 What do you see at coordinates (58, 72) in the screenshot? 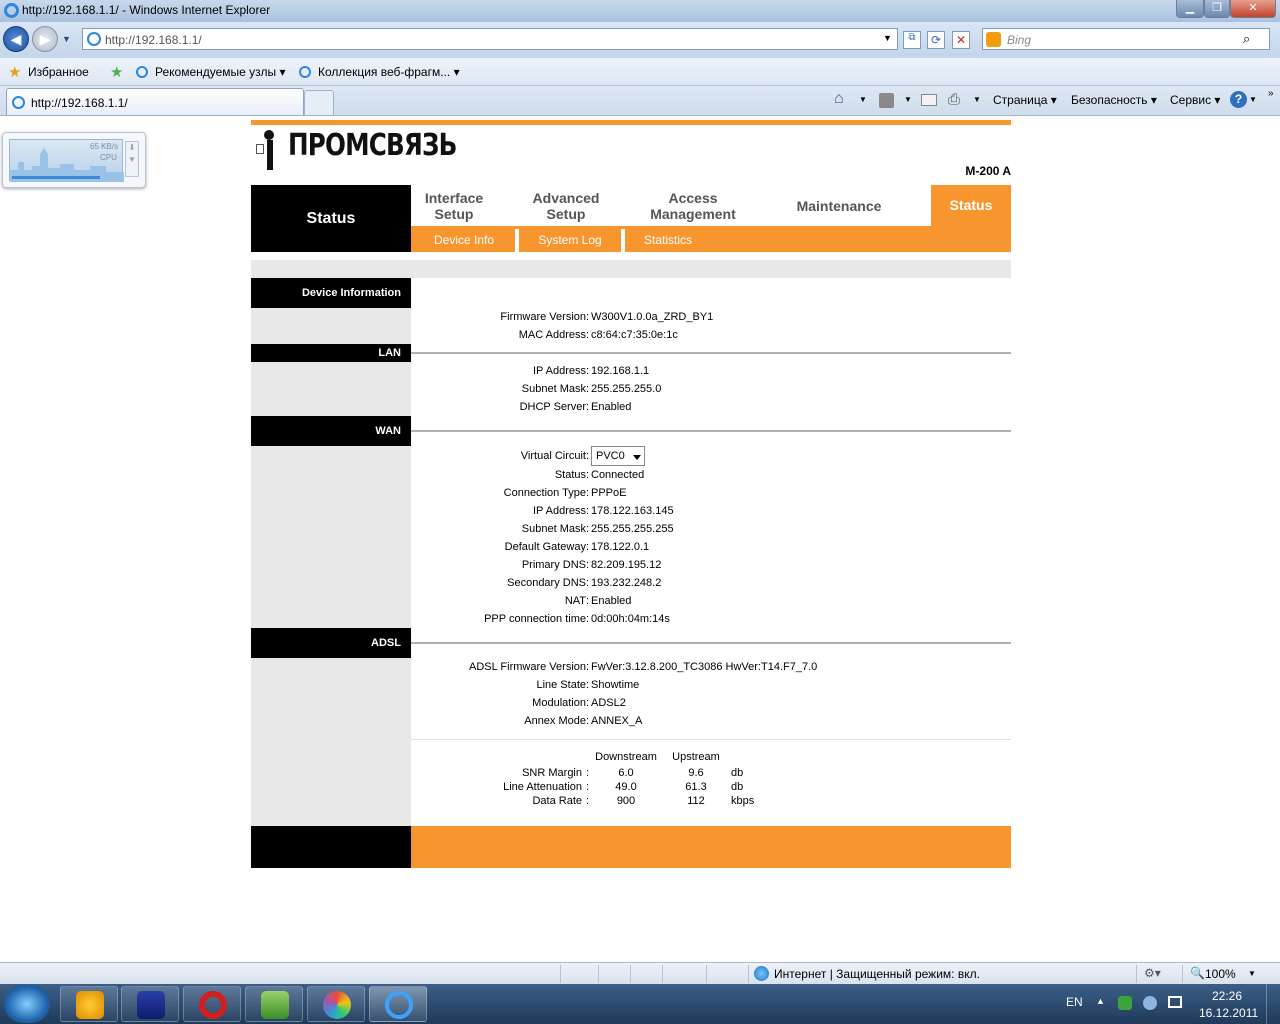
I see `favorites-button: Избранное` at bounding box center [58, 72].